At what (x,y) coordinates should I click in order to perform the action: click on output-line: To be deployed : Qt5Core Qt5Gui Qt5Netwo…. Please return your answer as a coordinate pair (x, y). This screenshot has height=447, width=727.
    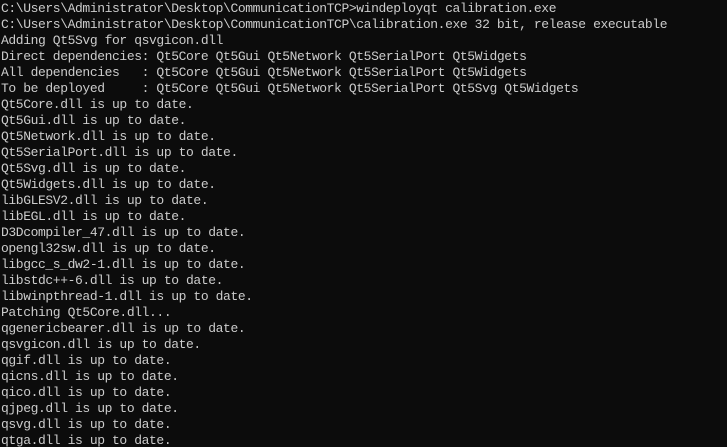
    Looking at the image, I should click on (290, 88).